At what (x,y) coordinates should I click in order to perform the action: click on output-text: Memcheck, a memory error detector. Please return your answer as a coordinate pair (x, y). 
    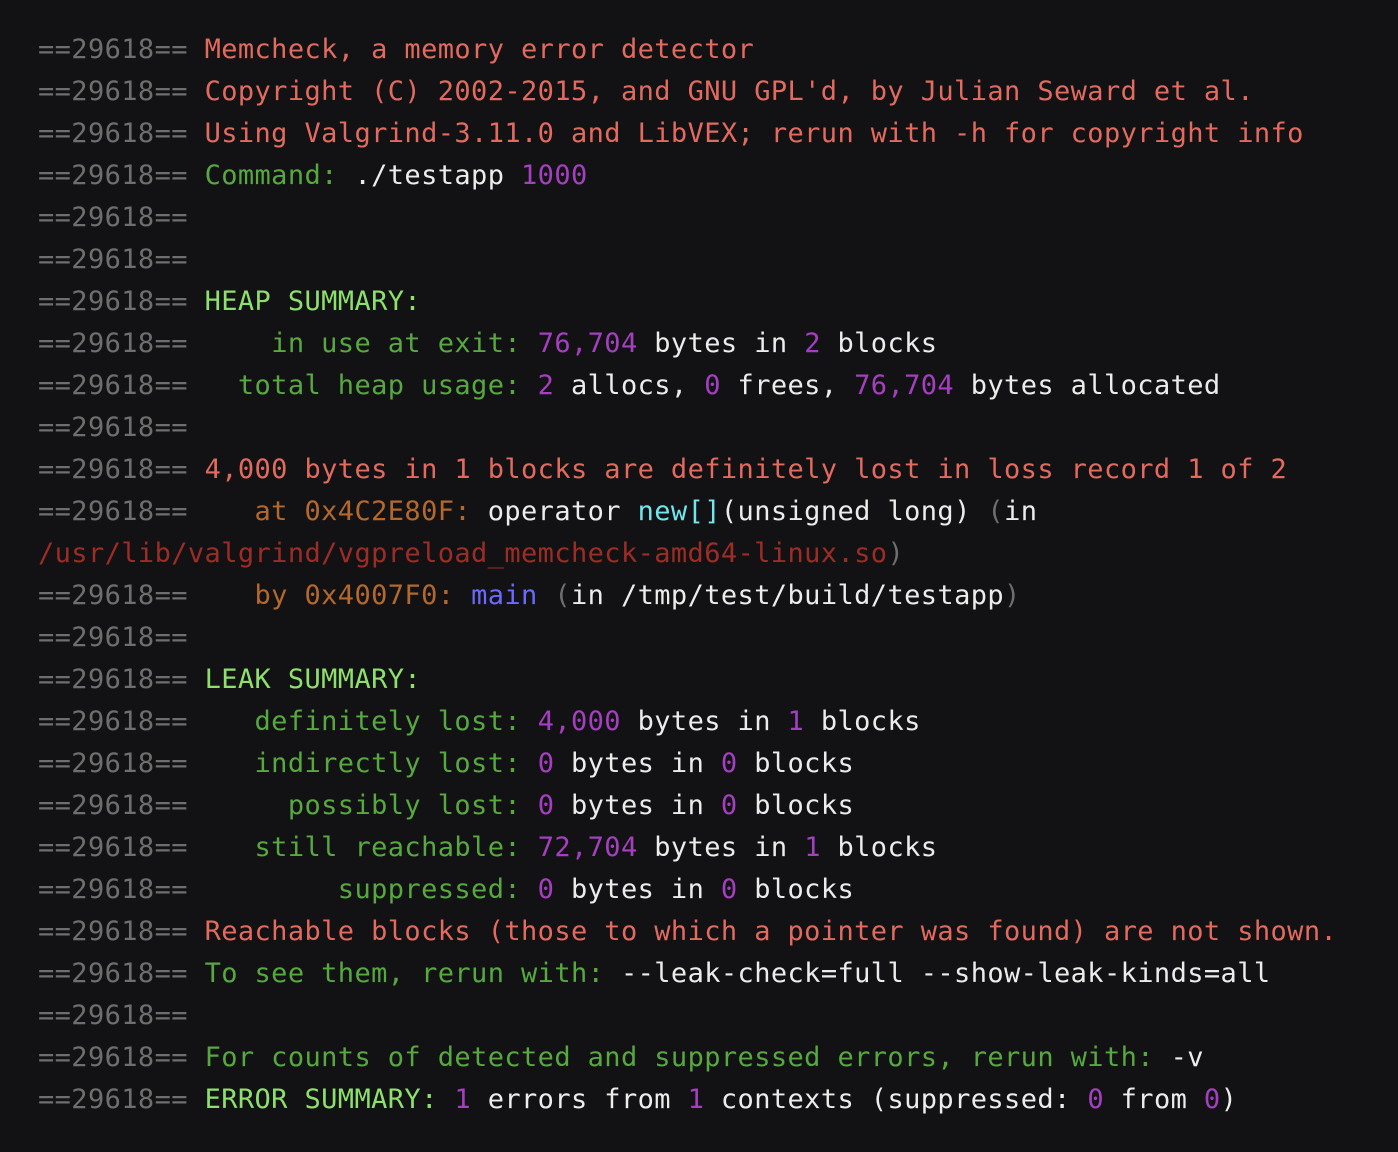
    Looking at the image, I should click on (479, 49).